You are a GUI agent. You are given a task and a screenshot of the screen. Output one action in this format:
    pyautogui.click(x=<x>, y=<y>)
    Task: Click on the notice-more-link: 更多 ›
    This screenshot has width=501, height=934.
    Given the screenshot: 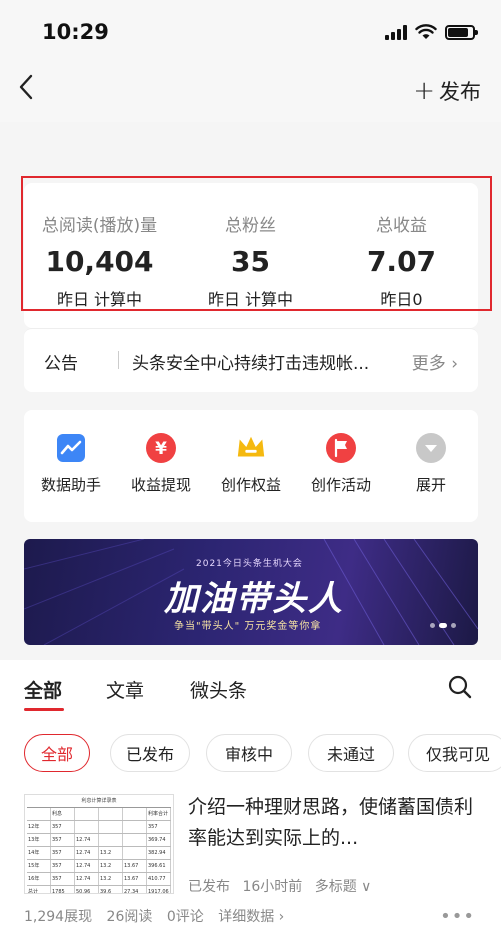 What is the action you would take?
    pyautogui.click(x=435, y=361)
    